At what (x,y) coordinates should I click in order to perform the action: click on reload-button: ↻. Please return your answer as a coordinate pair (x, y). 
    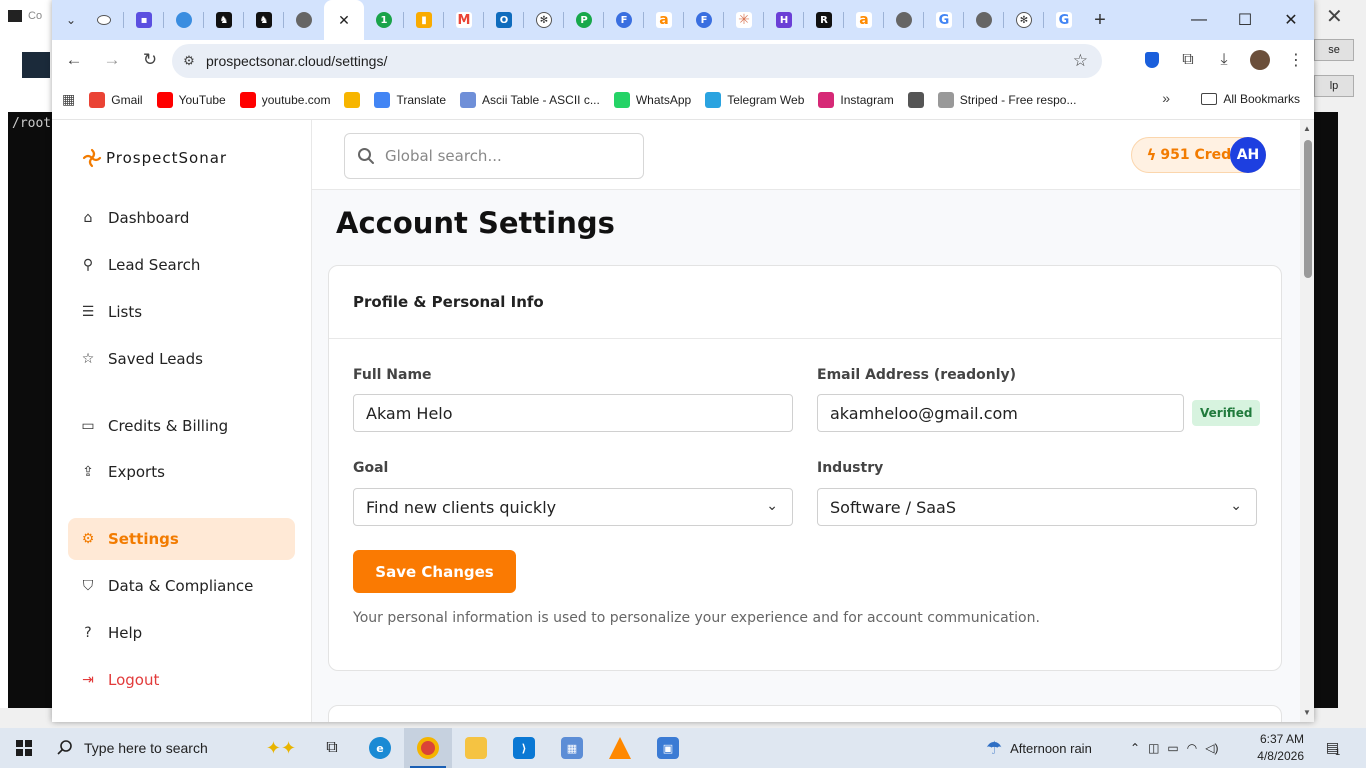
    Looking at the image, I should click on (150, 60).